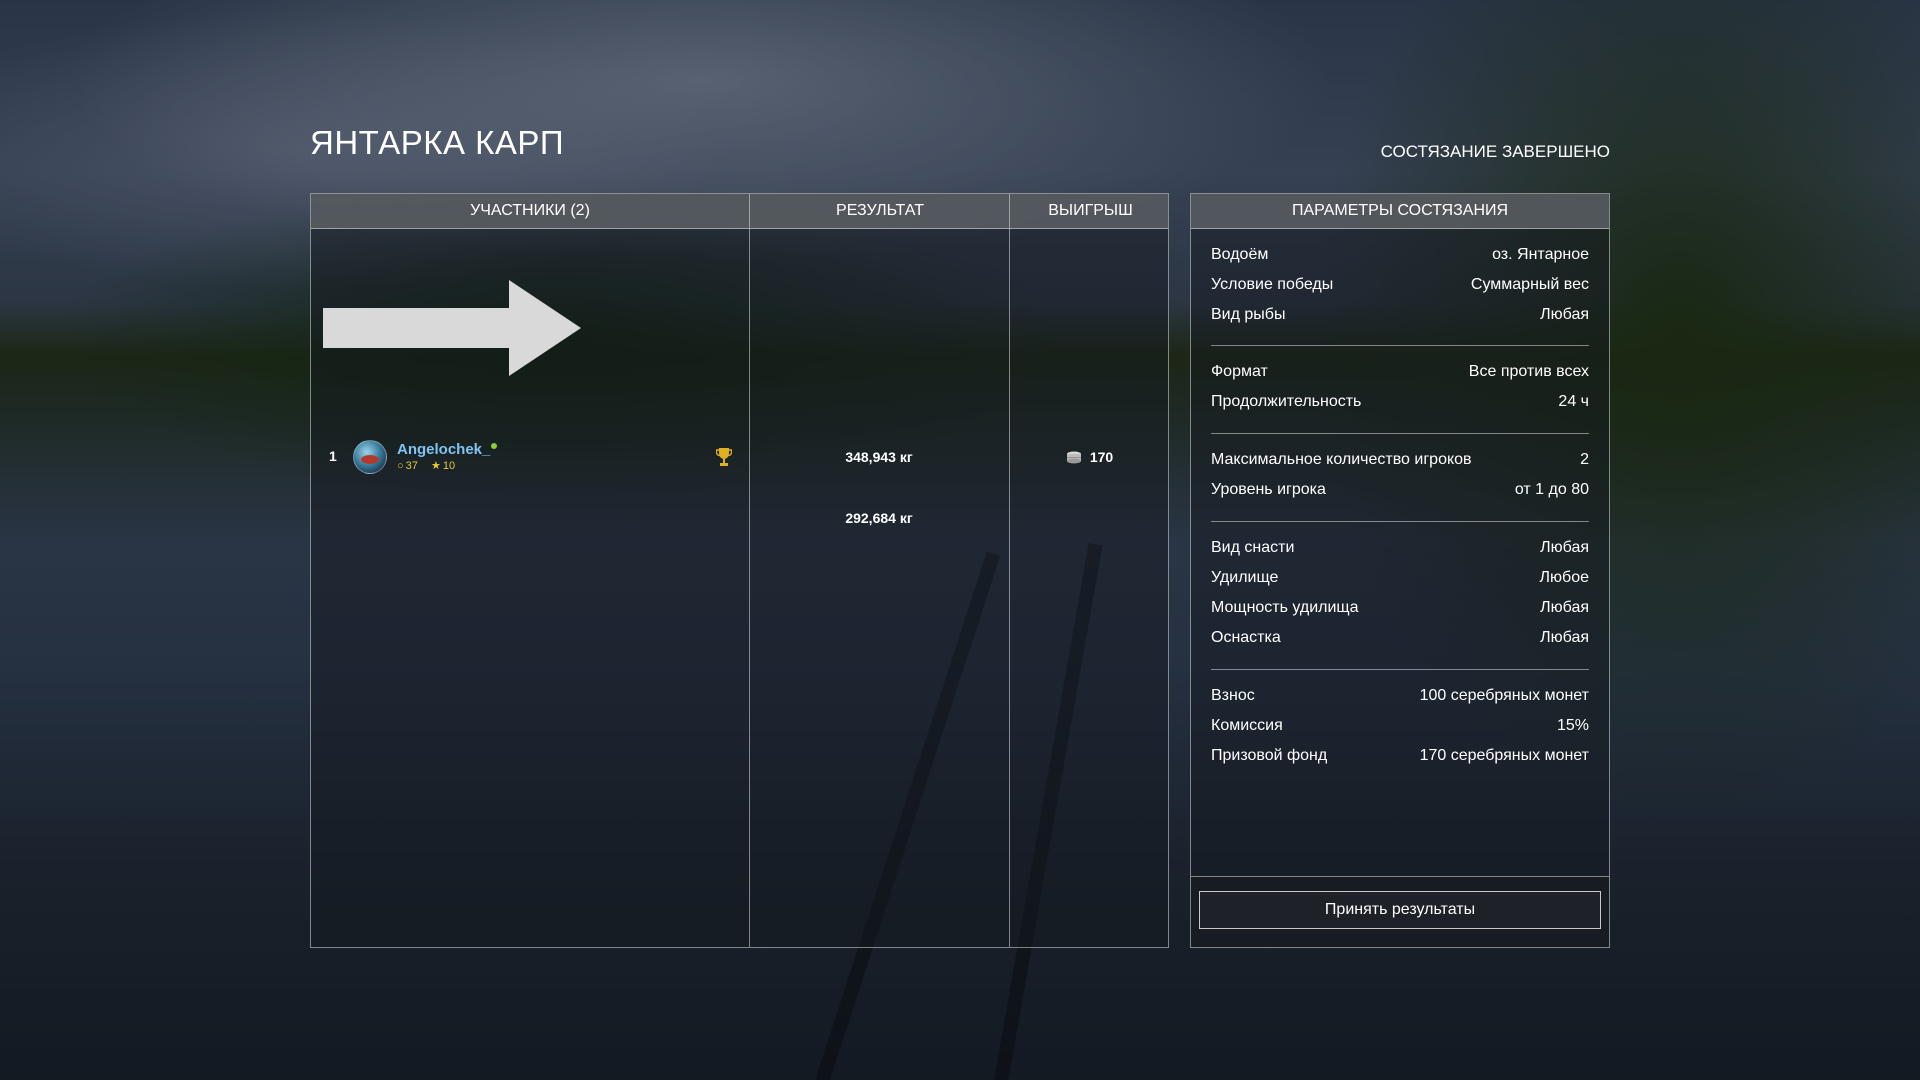 Image resolution: width=1920 pixels, height=1080 pixels. I want to click on param-row: Формат Все против всех, so click(1400, 375).